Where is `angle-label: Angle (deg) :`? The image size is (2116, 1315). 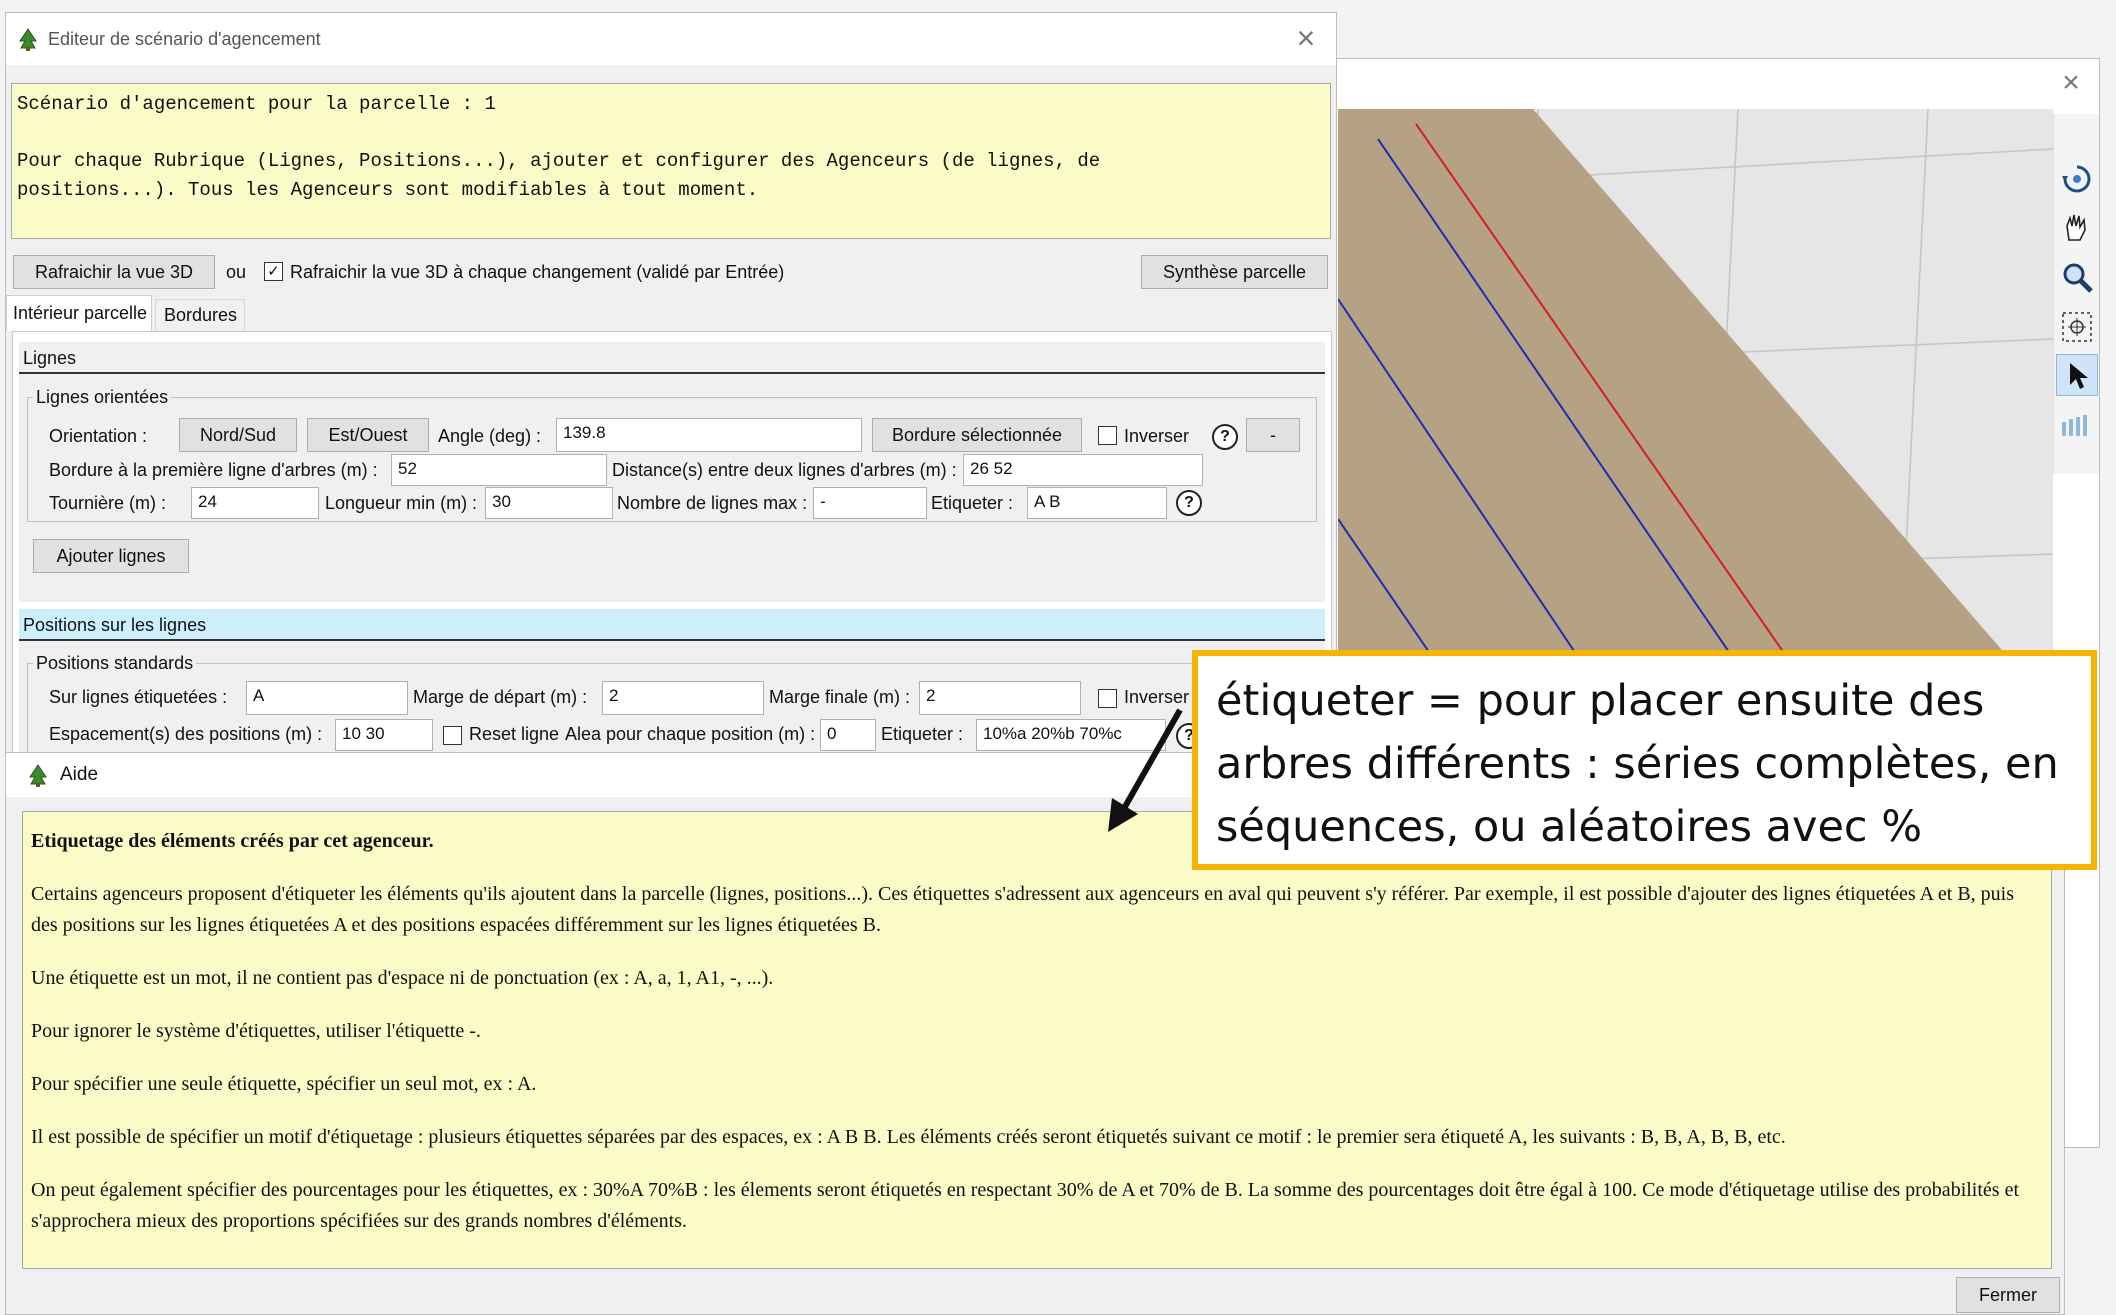
angle-label: Angle (deg) : is located at coordinates (490, 436).